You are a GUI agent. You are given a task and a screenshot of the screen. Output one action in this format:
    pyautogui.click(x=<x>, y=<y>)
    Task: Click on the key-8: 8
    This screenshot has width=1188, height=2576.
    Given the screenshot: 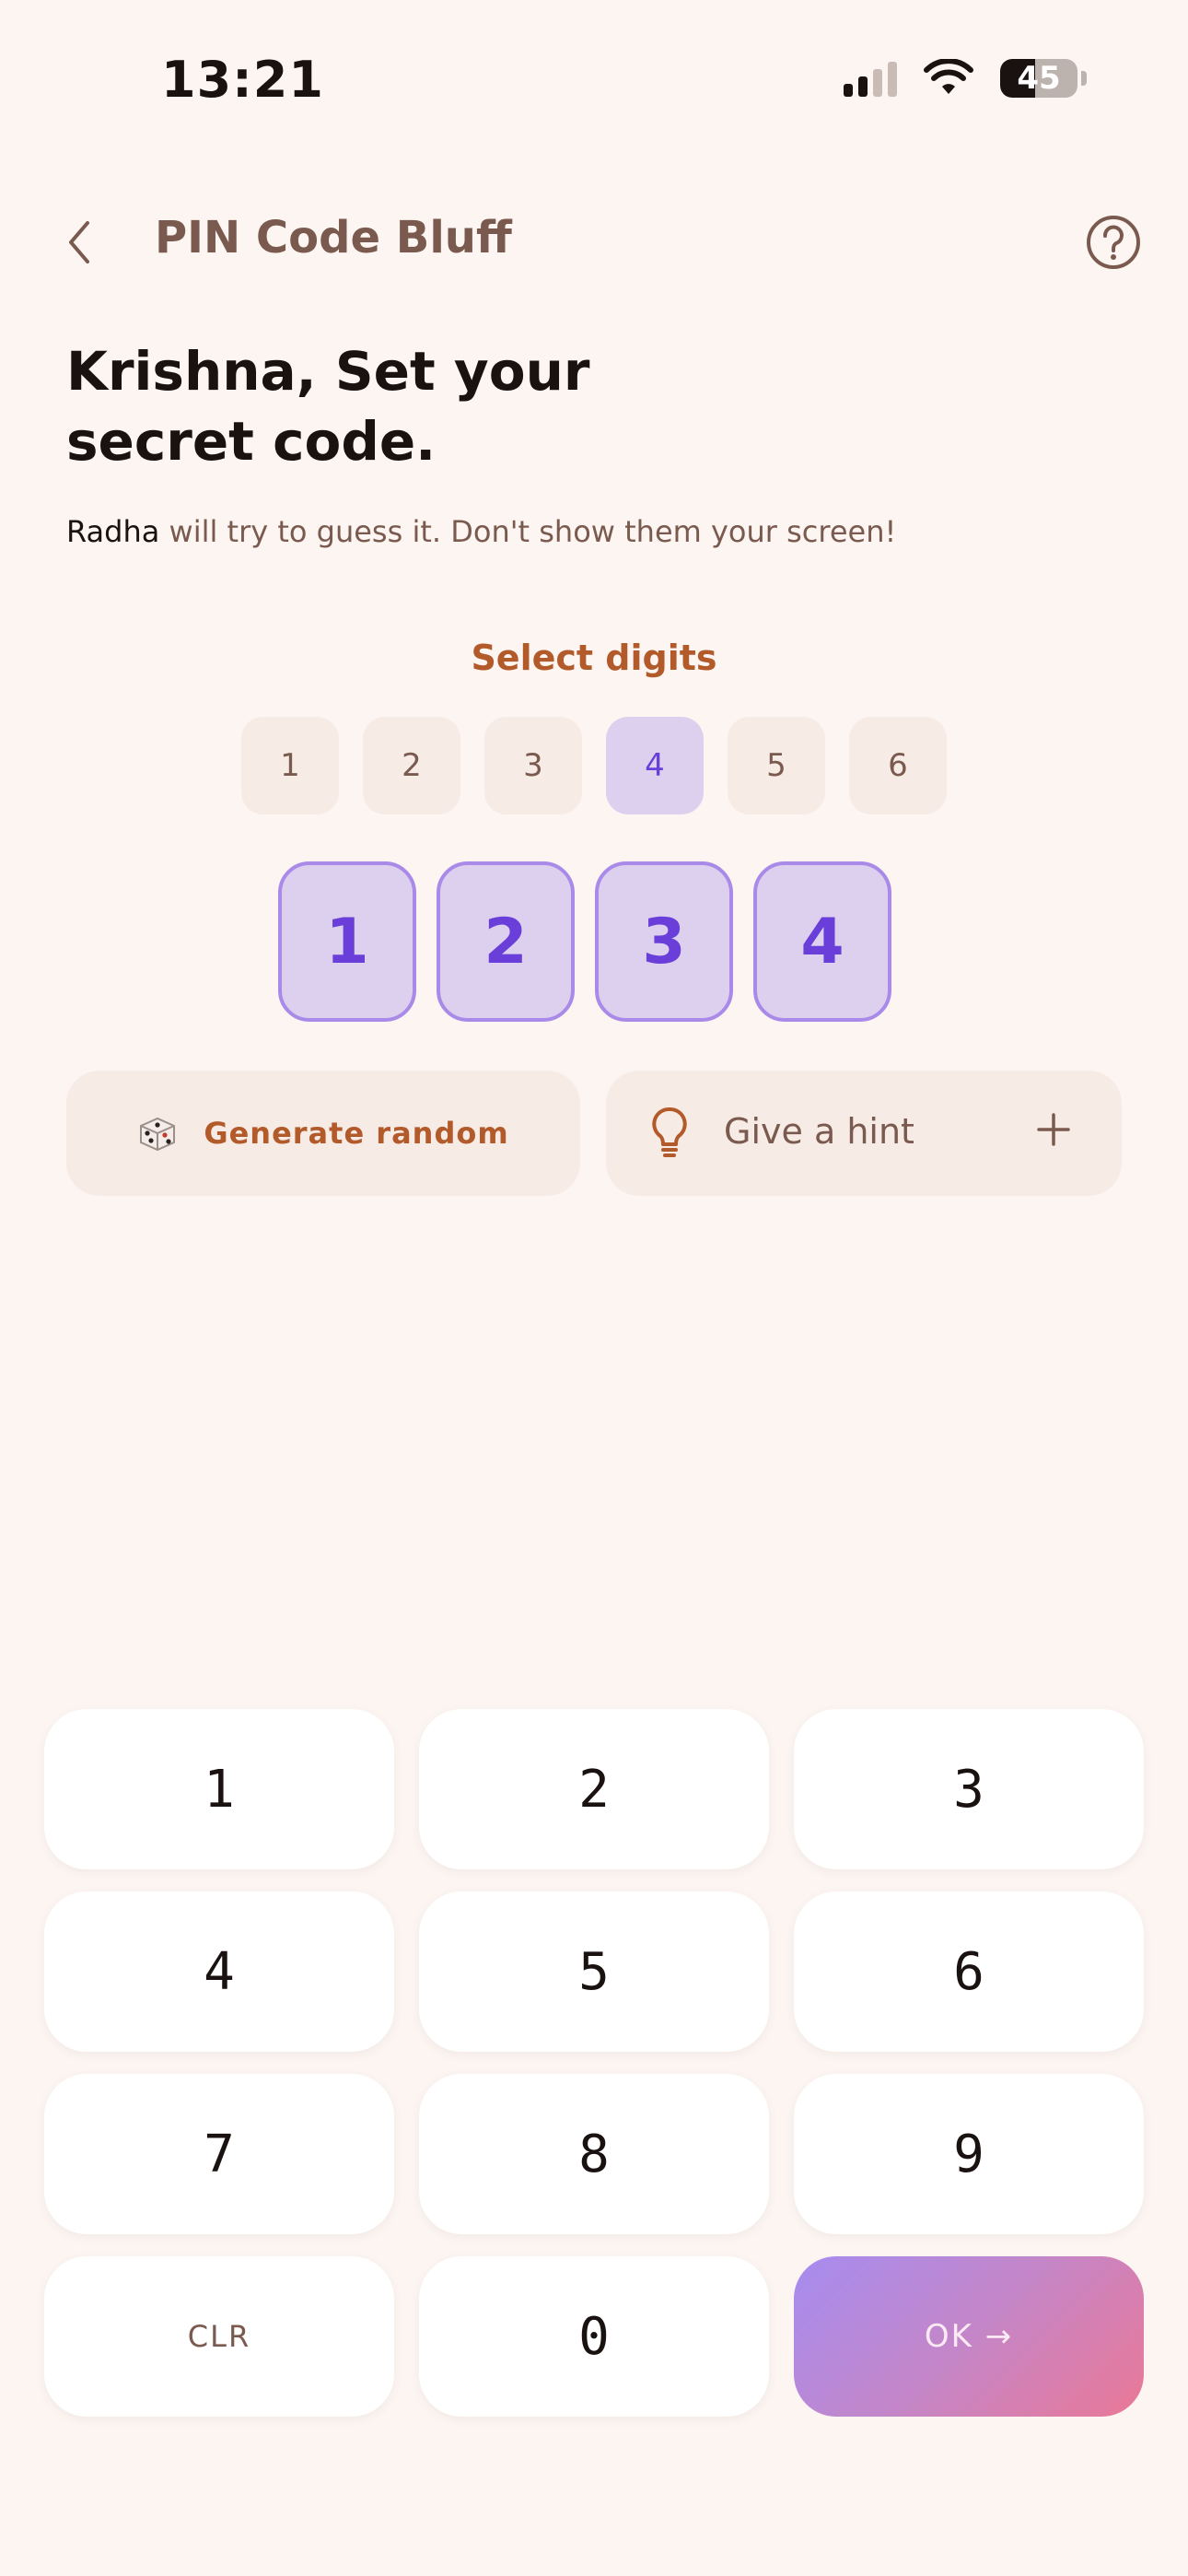 What is the action you would take?
    pyautogui.click(x=594, y=2154)
    